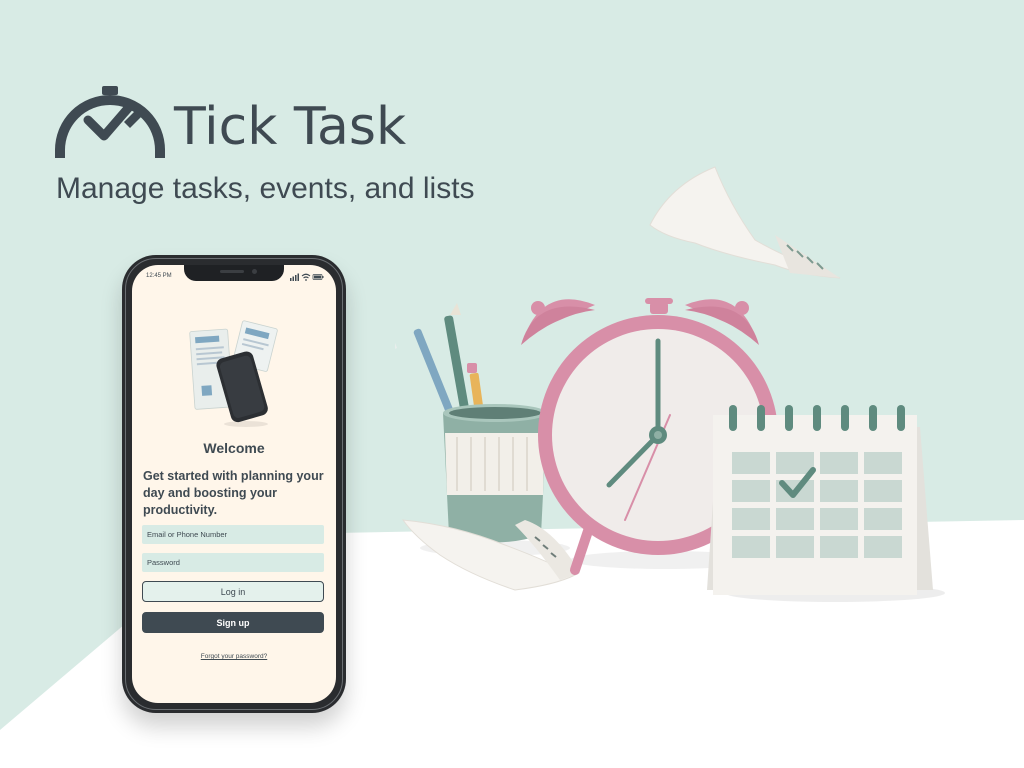  Describe the element at coordinates (820, 500) in the screenshot. I see `desk-calendar` at that location.